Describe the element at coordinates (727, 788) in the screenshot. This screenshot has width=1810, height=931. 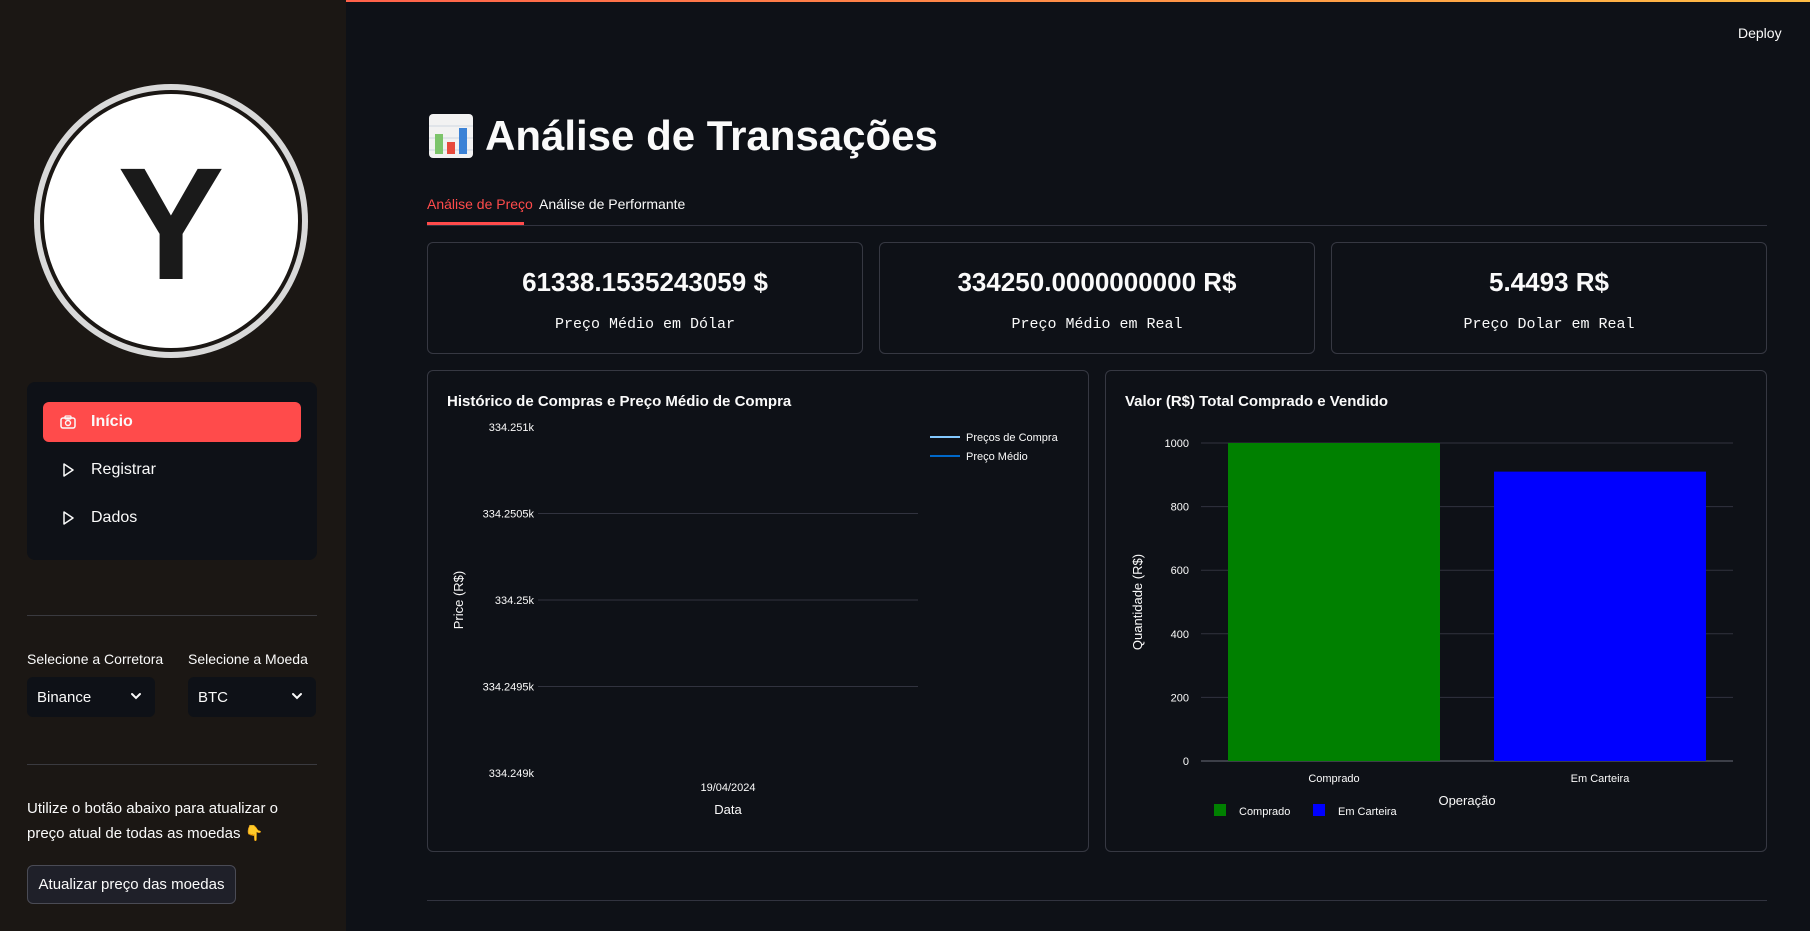
I see `x-tick-label: 19/04/2024` at that location.